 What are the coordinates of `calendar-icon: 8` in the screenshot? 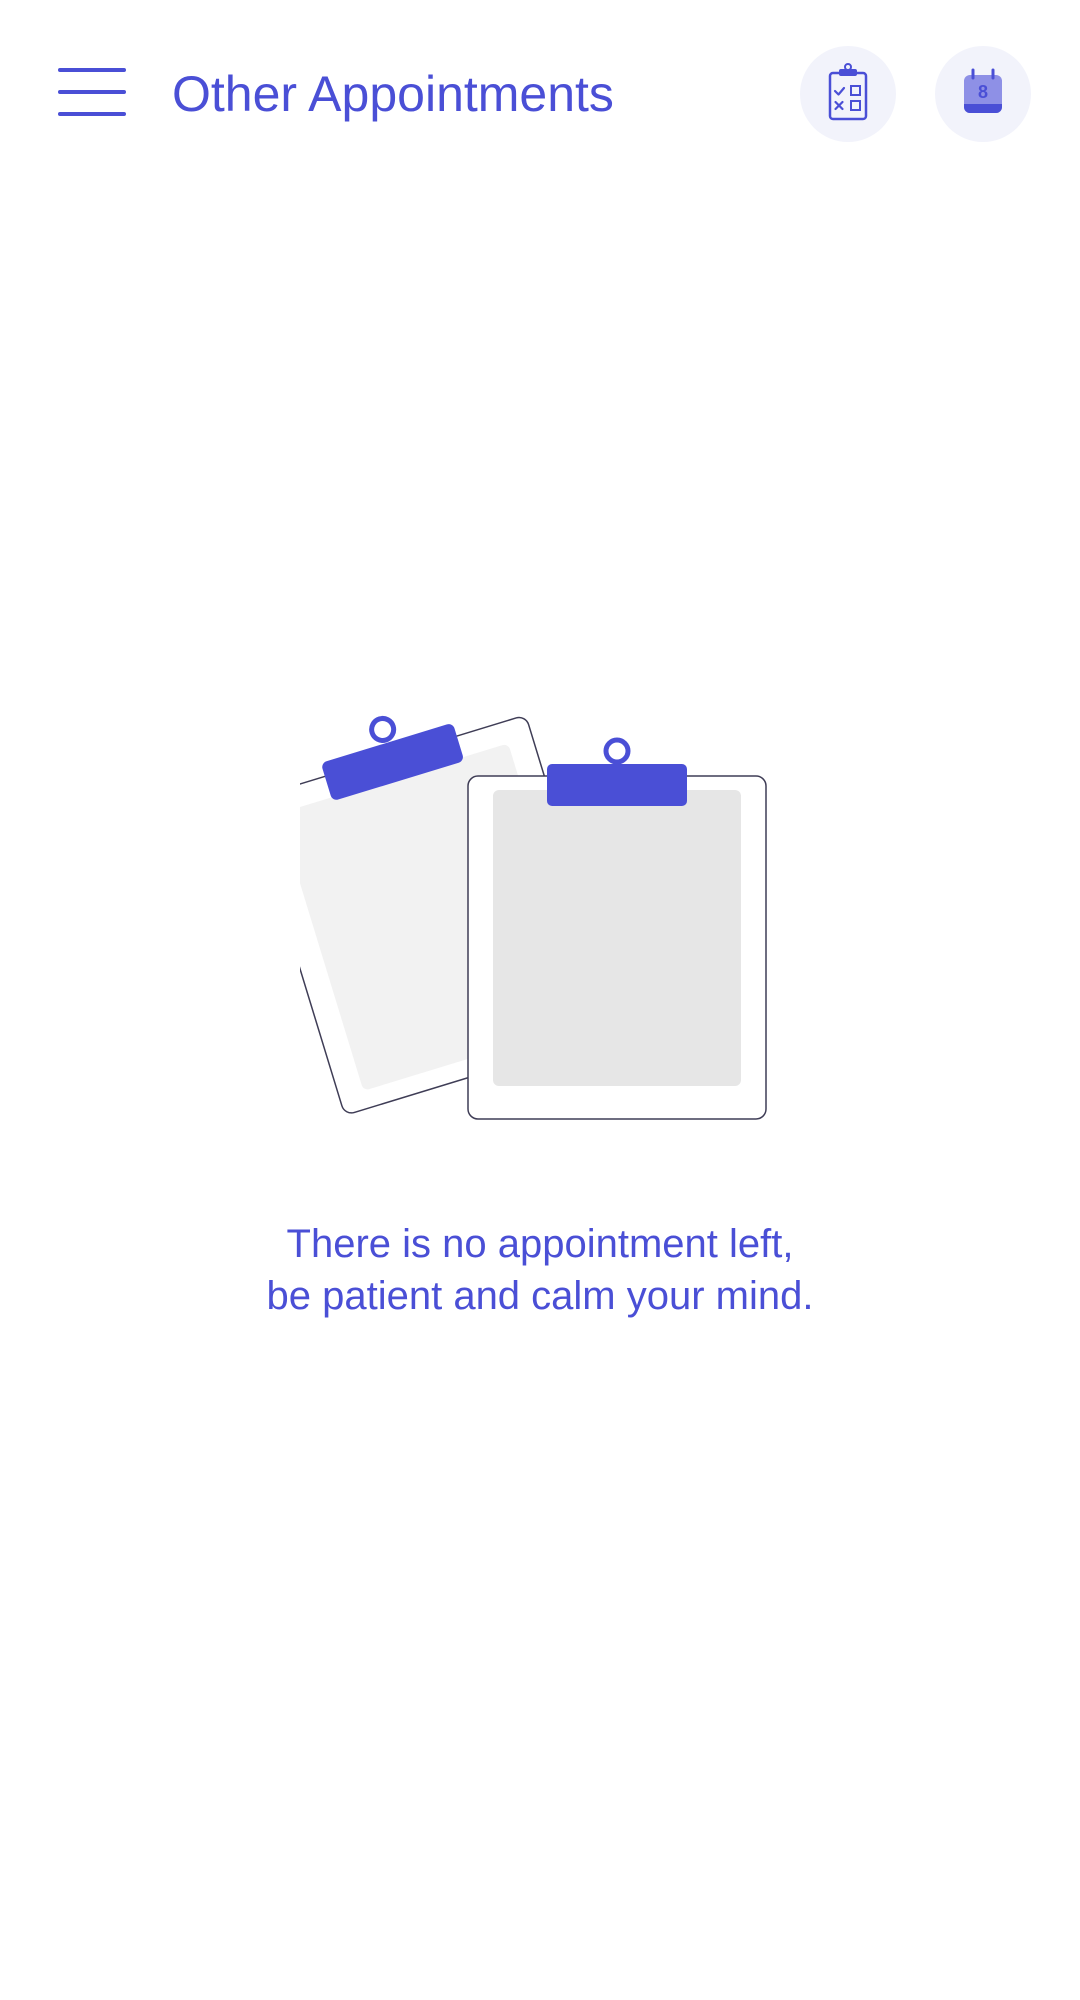 It's located at (983, 90).